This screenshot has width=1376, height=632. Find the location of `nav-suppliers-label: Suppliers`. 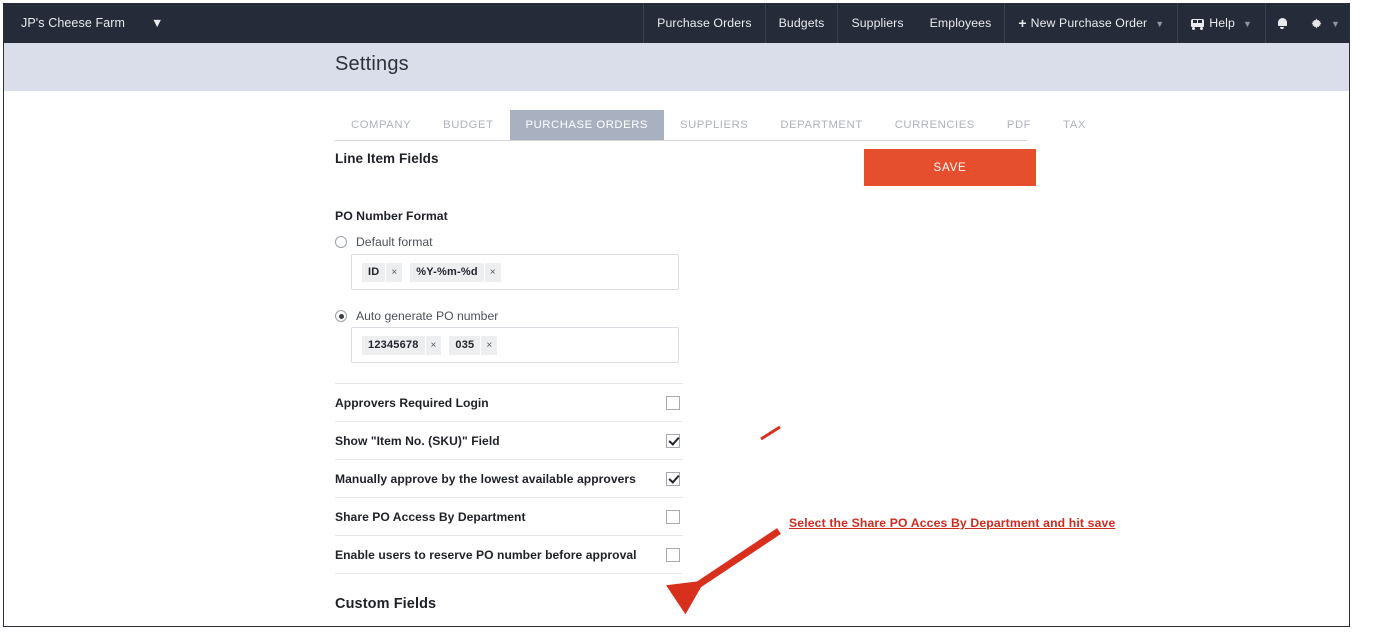

nav-suppliers-label: Suppliers is located at coordinates (877, 23).